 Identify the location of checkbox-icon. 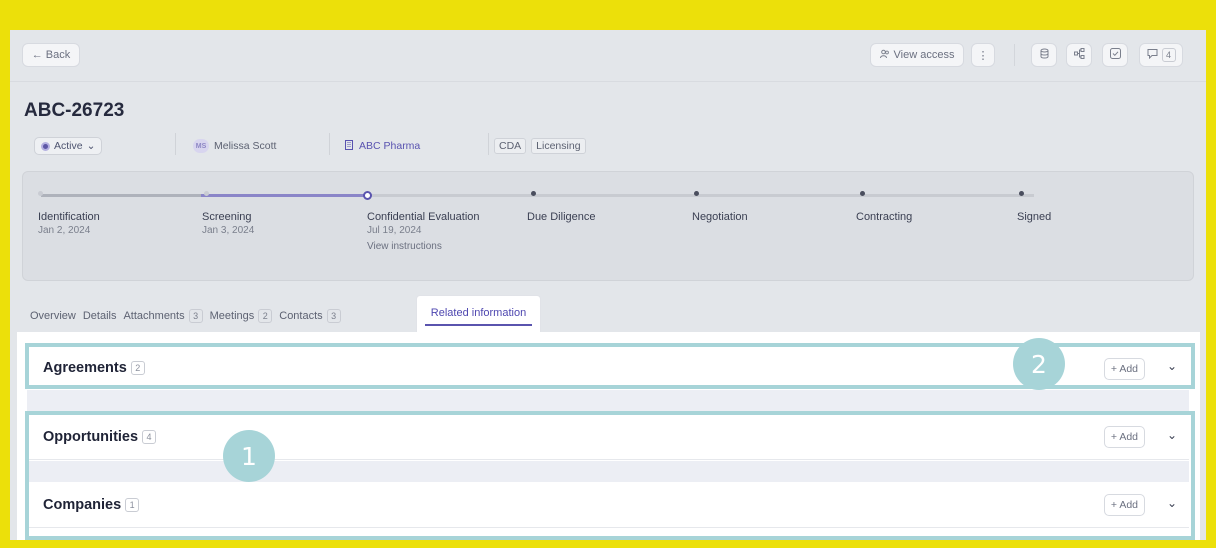
(1115, 55).